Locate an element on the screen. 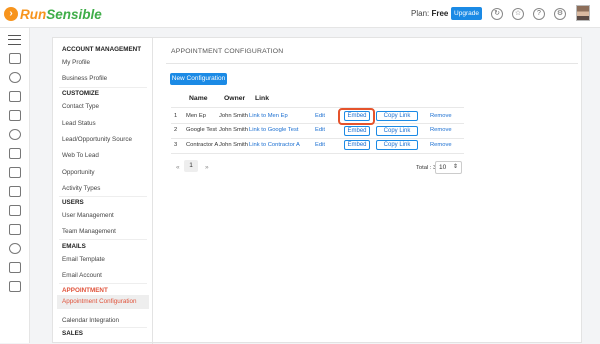 The image size is (600, 344). contacts-icon is located at coordinates (15, 96).